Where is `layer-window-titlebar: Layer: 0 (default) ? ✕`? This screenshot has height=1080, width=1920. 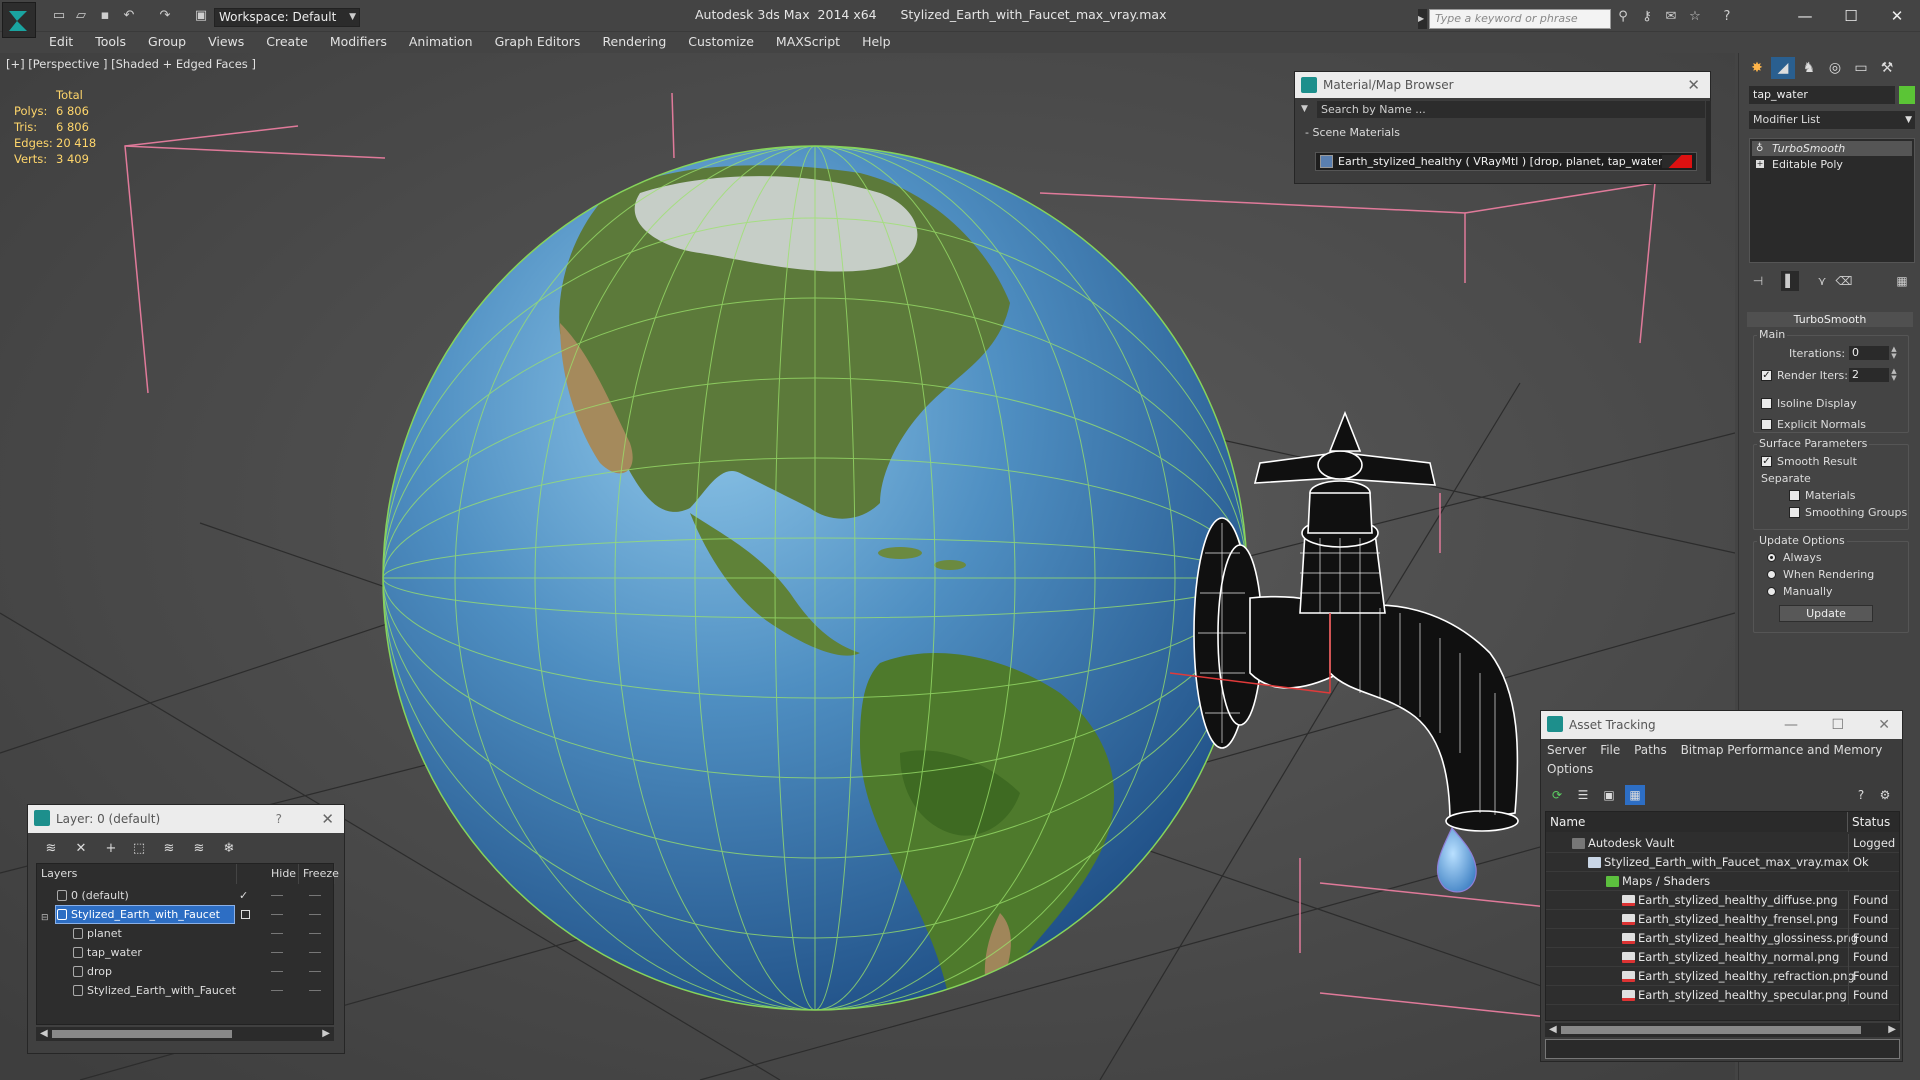
layer-window-titlebar: Layer: 0 (default) ? ✕ is located at coordinates (186, 819).